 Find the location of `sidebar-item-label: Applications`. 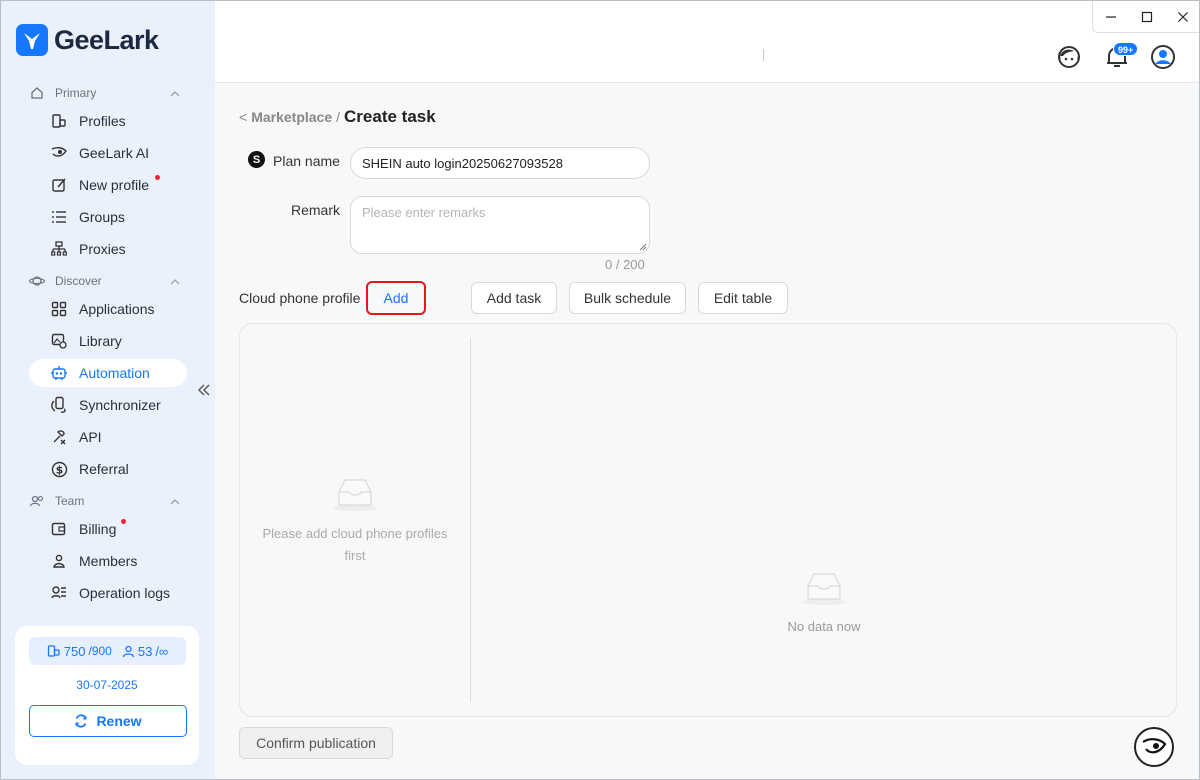

sidebar-item-label: Applications is located at coordinates (117, 309).